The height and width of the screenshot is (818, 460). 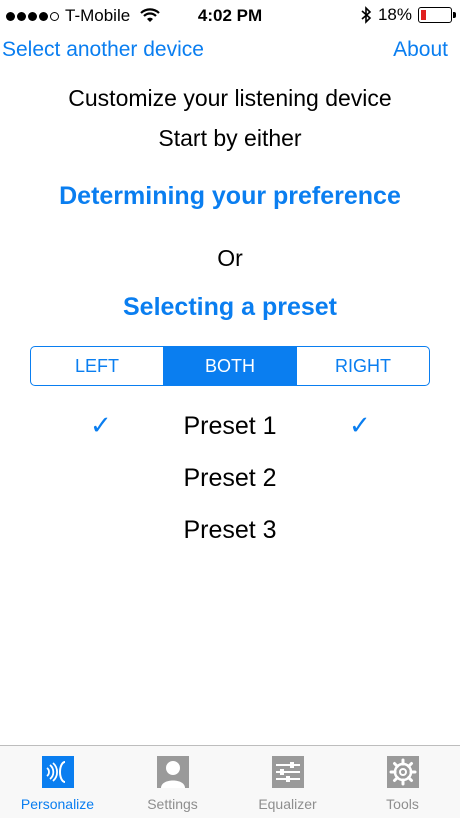 I want to click on preset-label: Preset 2, so click(x=230, y=478).